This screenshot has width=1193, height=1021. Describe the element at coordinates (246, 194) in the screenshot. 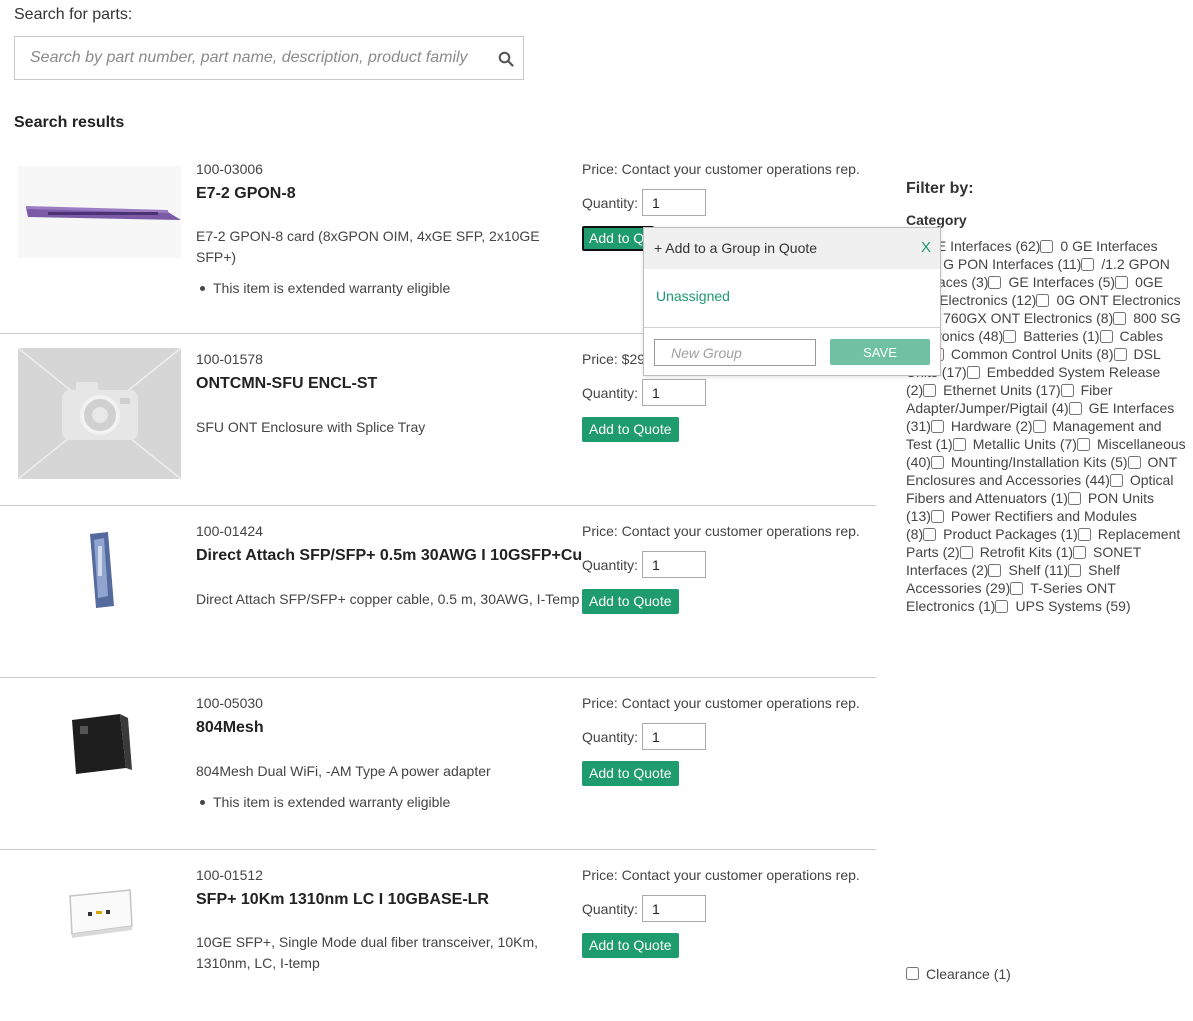

I see `product-name: E7-2 GPON-8` at that location.